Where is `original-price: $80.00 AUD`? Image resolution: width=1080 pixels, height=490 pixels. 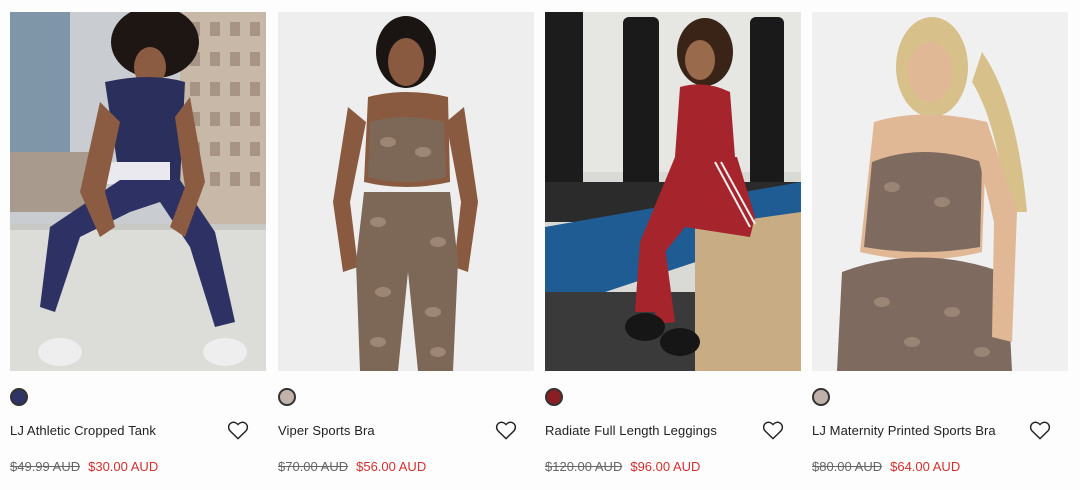 original-price: $80.00 AUD is located at coordinates (847, 466).